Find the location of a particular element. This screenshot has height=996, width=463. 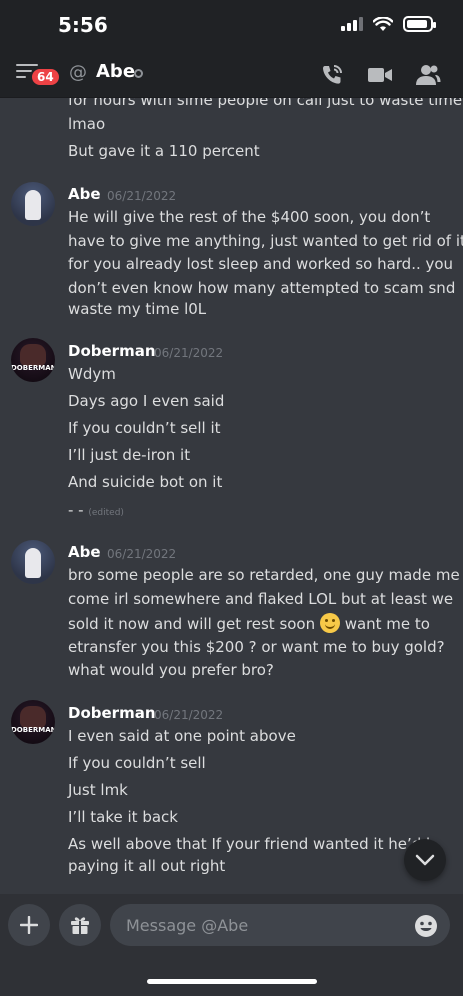

edited-label: (edited) is located at coordinates (106, 513).